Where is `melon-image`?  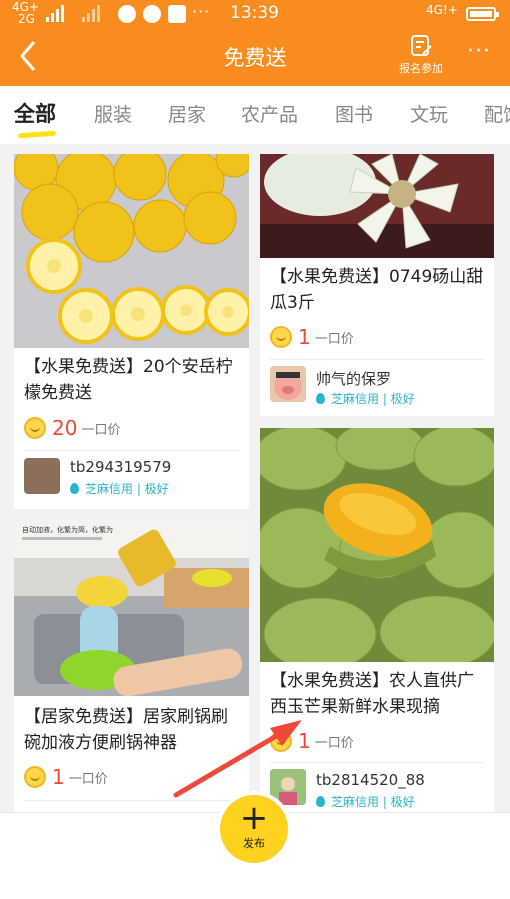
melon-image is located at coordinates (377, 206).